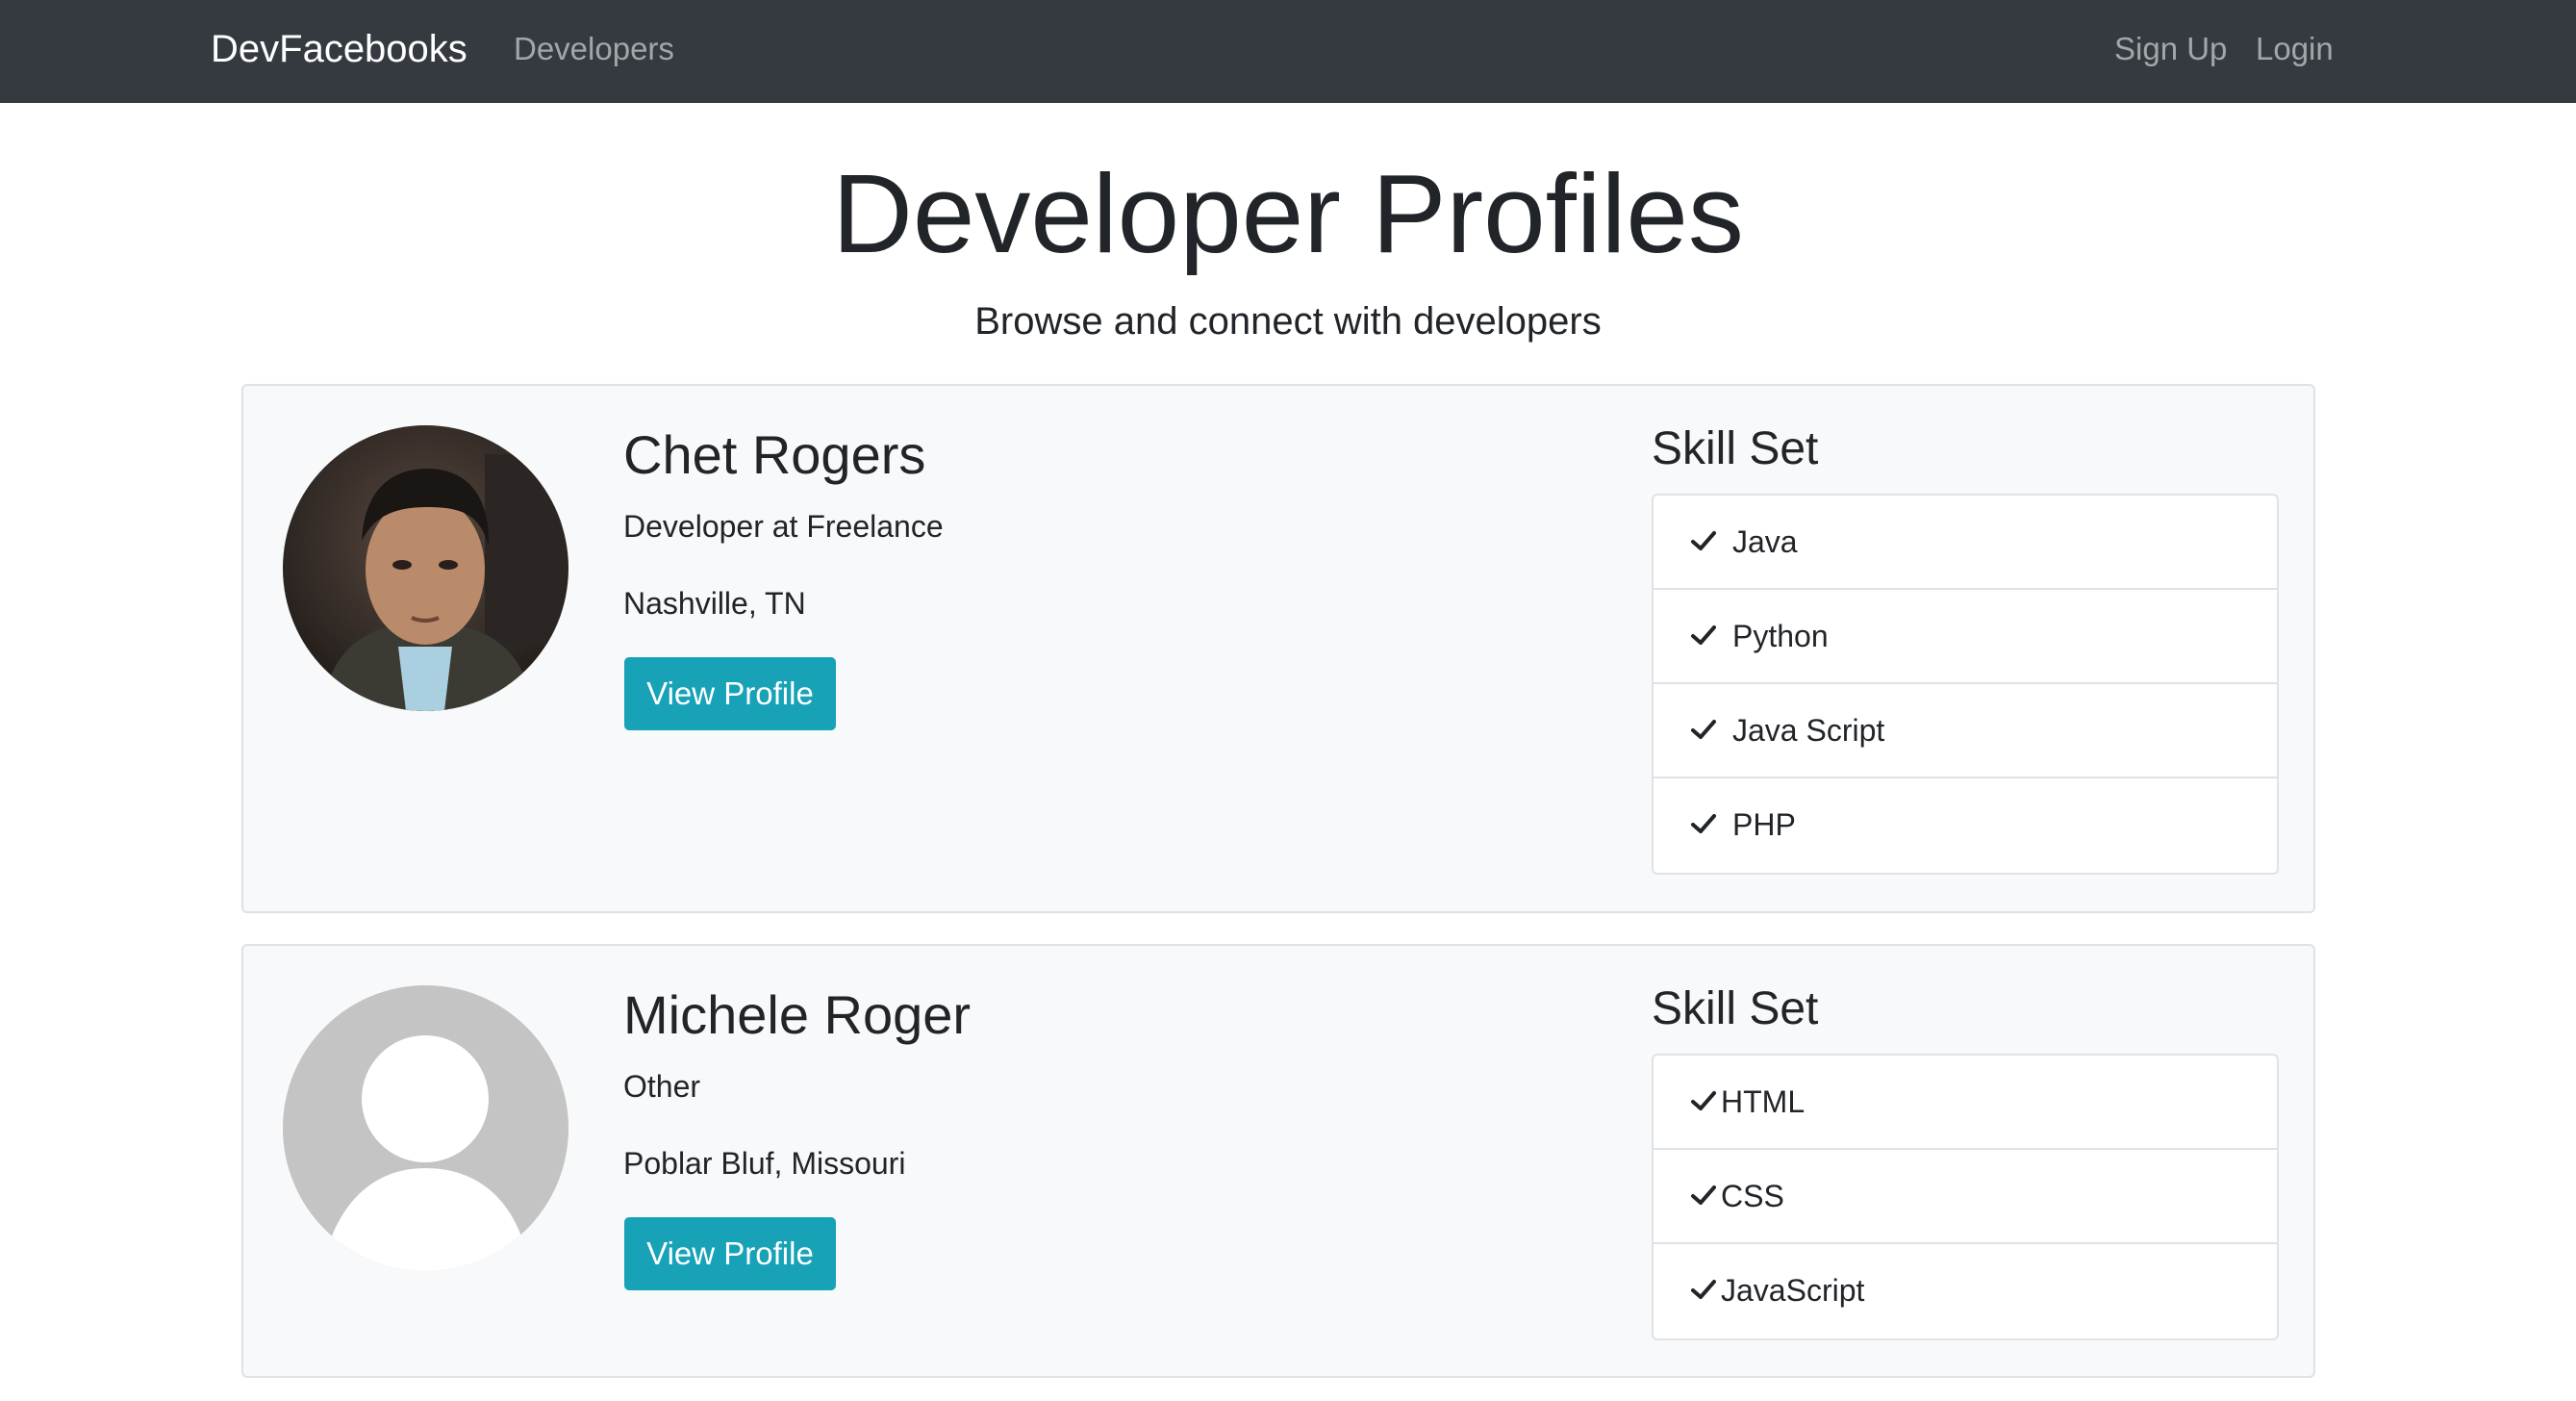  I want to click on profile-status: Developer at Freelance, so click(783, 526).